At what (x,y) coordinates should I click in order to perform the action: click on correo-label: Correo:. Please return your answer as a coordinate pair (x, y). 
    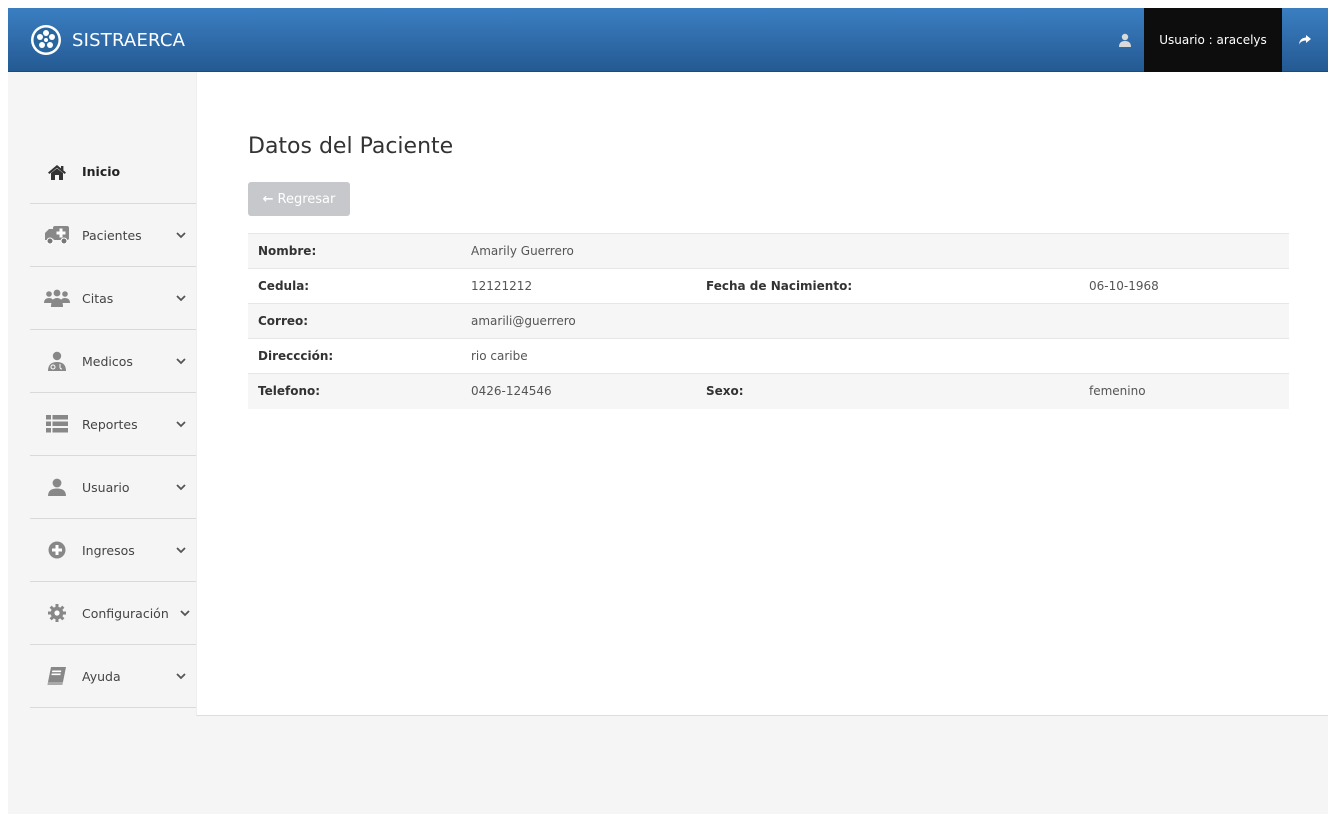
    Looking at the image, I should click on (354, 321).